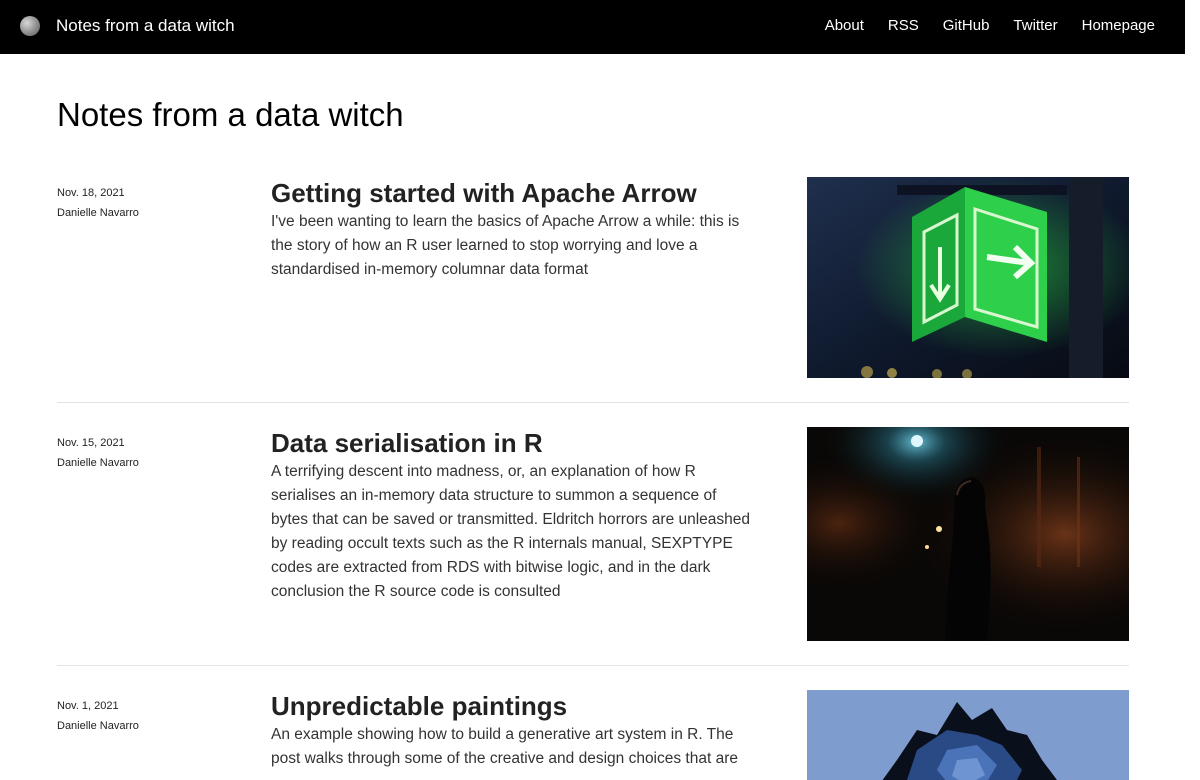 This screenshot has width=1200, height=780. I want to click on post-title-link: Getting started with Apache Arrow, so click(513, 193).